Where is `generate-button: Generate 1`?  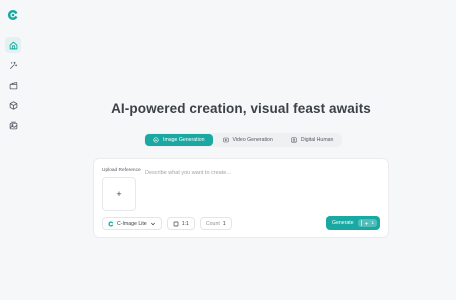
generate-button: Generate 1 is located at coordinates (353, 223).